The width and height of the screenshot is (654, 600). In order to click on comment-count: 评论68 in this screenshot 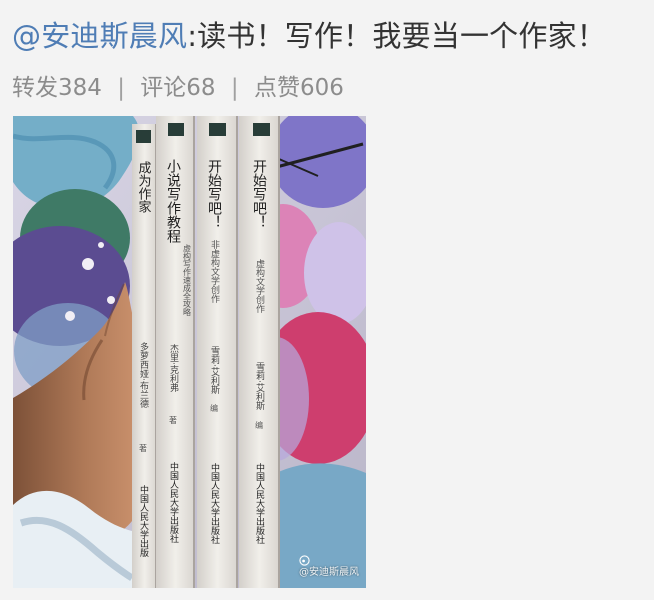, I will do `click(177, 88)`.